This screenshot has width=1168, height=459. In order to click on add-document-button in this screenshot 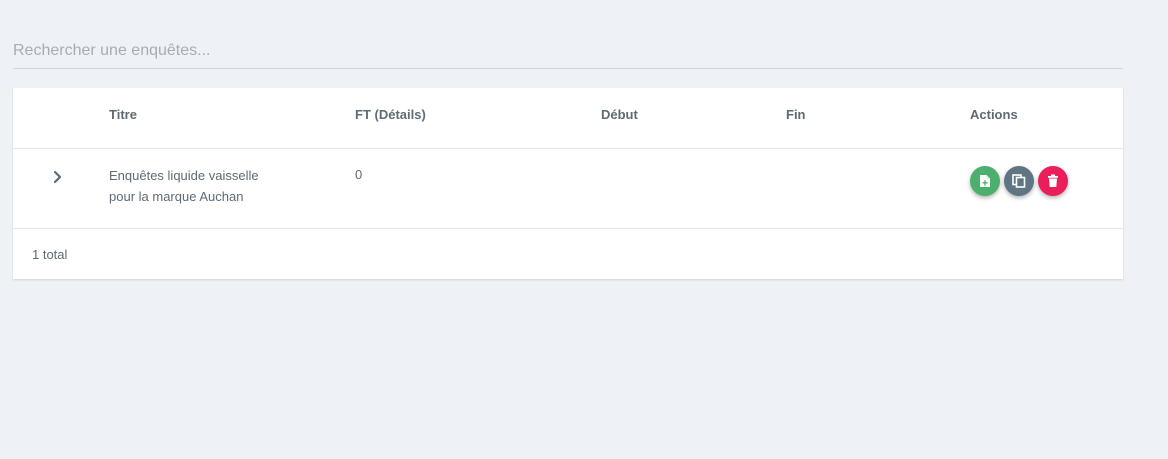, I will do `click(985, 181)`.